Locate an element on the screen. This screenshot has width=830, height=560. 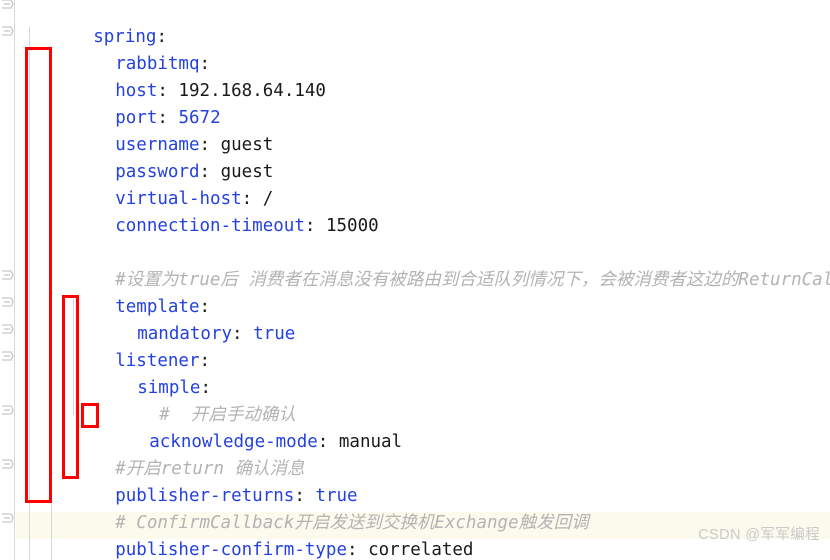
fold-marker-acknowledge is located at coordinates (7, 411).